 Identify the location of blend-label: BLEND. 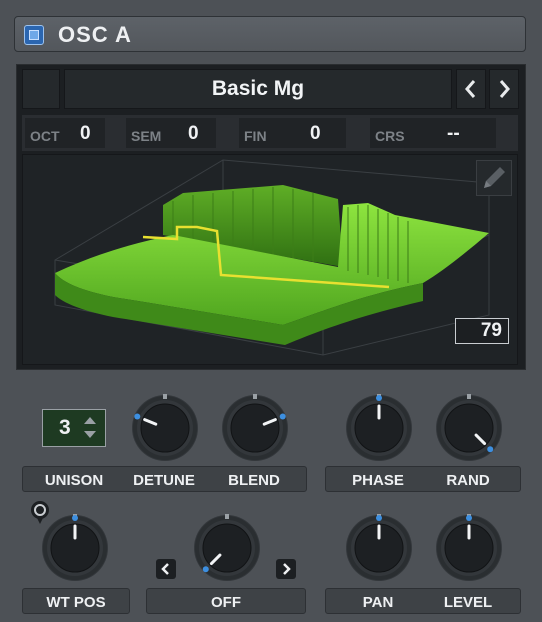
(254, 480).